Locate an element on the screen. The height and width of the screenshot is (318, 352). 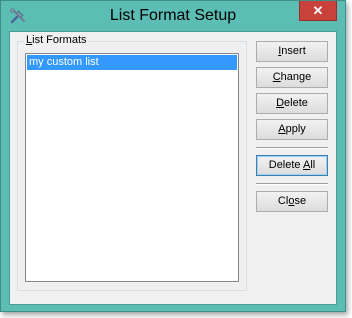
group-label: List Formats is located at coordinates (56, 40).